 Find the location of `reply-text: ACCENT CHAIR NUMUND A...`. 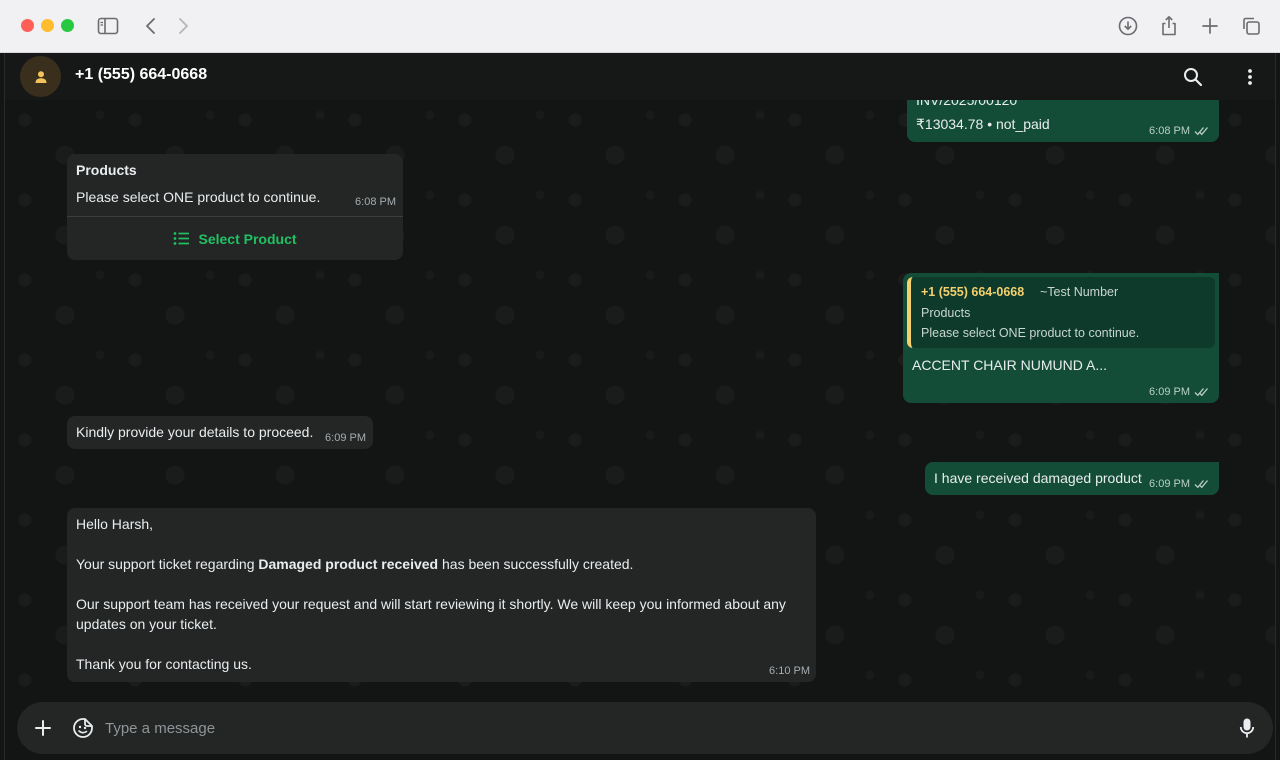

reply-text: ACCENT CHAIR NUMUND A... is located at coordinates (1009, 365).